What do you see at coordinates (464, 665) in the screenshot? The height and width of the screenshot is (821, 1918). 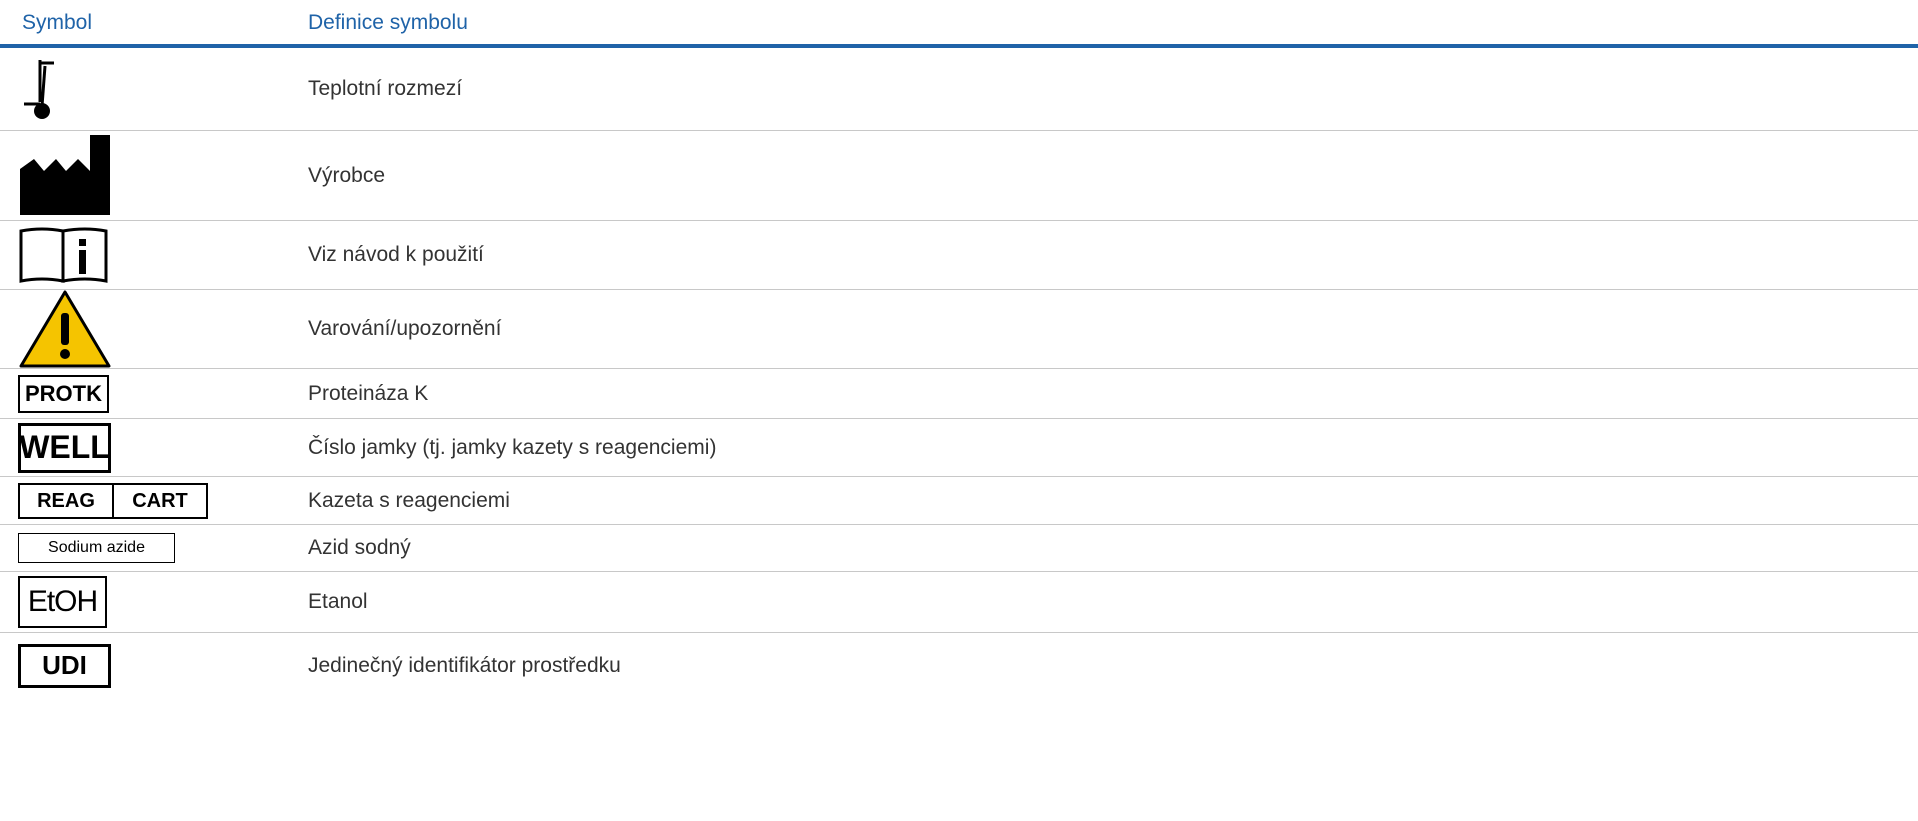 I see `row-definition: Jedinečný identifikátor prostředku` at bounding box center [464, 665].